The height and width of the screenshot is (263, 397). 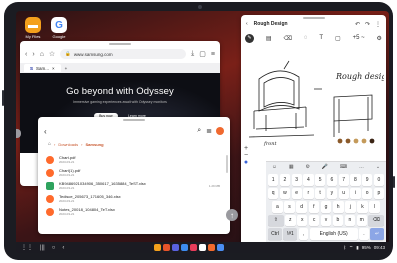 What do you see at coordinates (296, 180) in the screenshot?
I see `key: 3` at bounding box center [296, 180].